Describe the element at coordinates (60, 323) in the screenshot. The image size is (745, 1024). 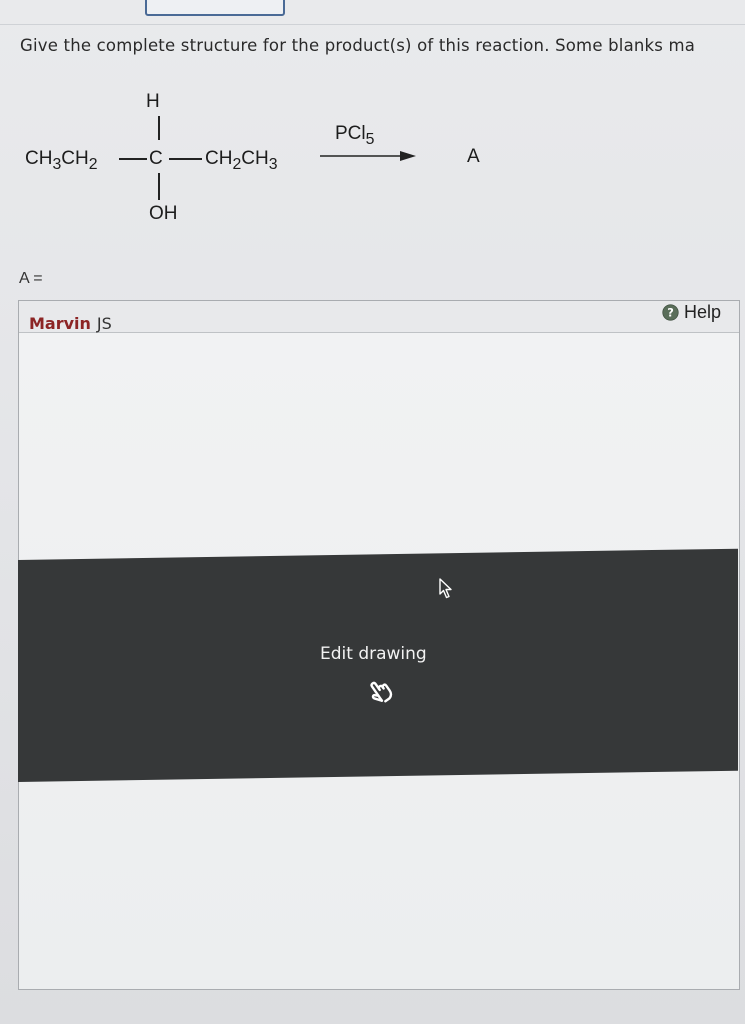
I see `marvin-brand: Marvin` at that location.